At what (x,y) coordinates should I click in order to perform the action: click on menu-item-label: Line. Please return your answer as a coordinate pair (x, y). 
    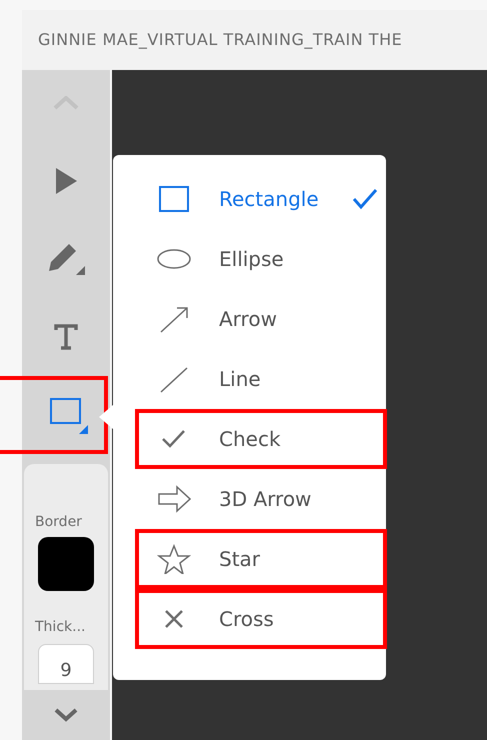
    Looking at the image, I should click on (240, 379).